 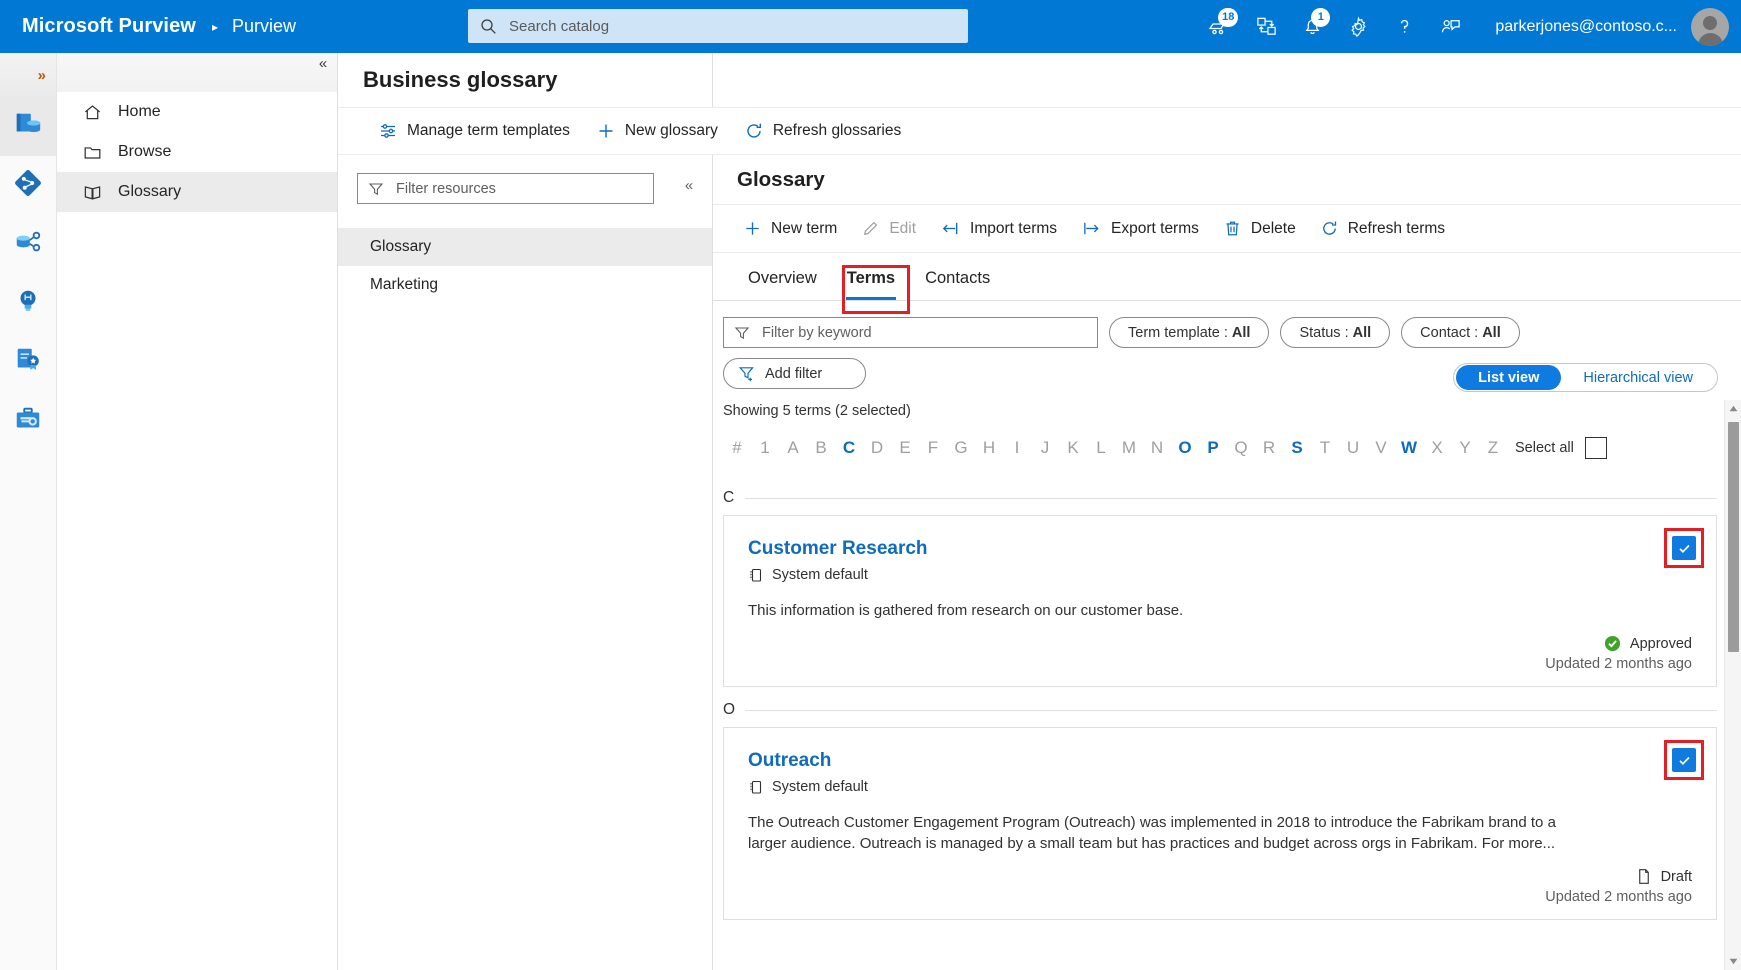 I want to click on toggle-label: List view, so click(x=1509, y=377).